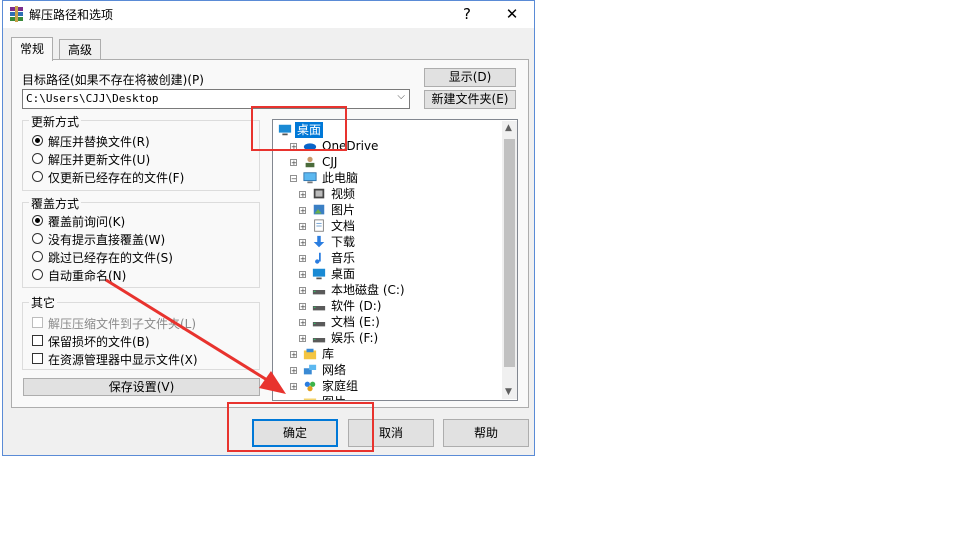 The width and height of the screenshot is (960, 540). What do you see at coordinates (195, 336) in the screenshot?
I see `annotation-arrow-icon` at bounding box center [195, 336].